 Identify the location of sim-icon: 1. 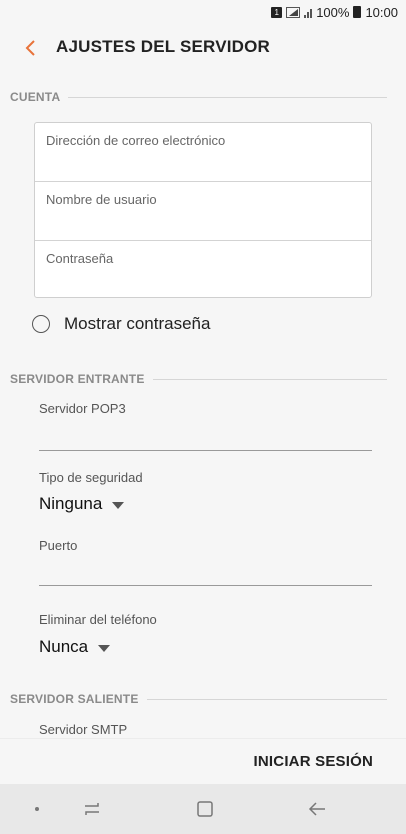
(277, 12).